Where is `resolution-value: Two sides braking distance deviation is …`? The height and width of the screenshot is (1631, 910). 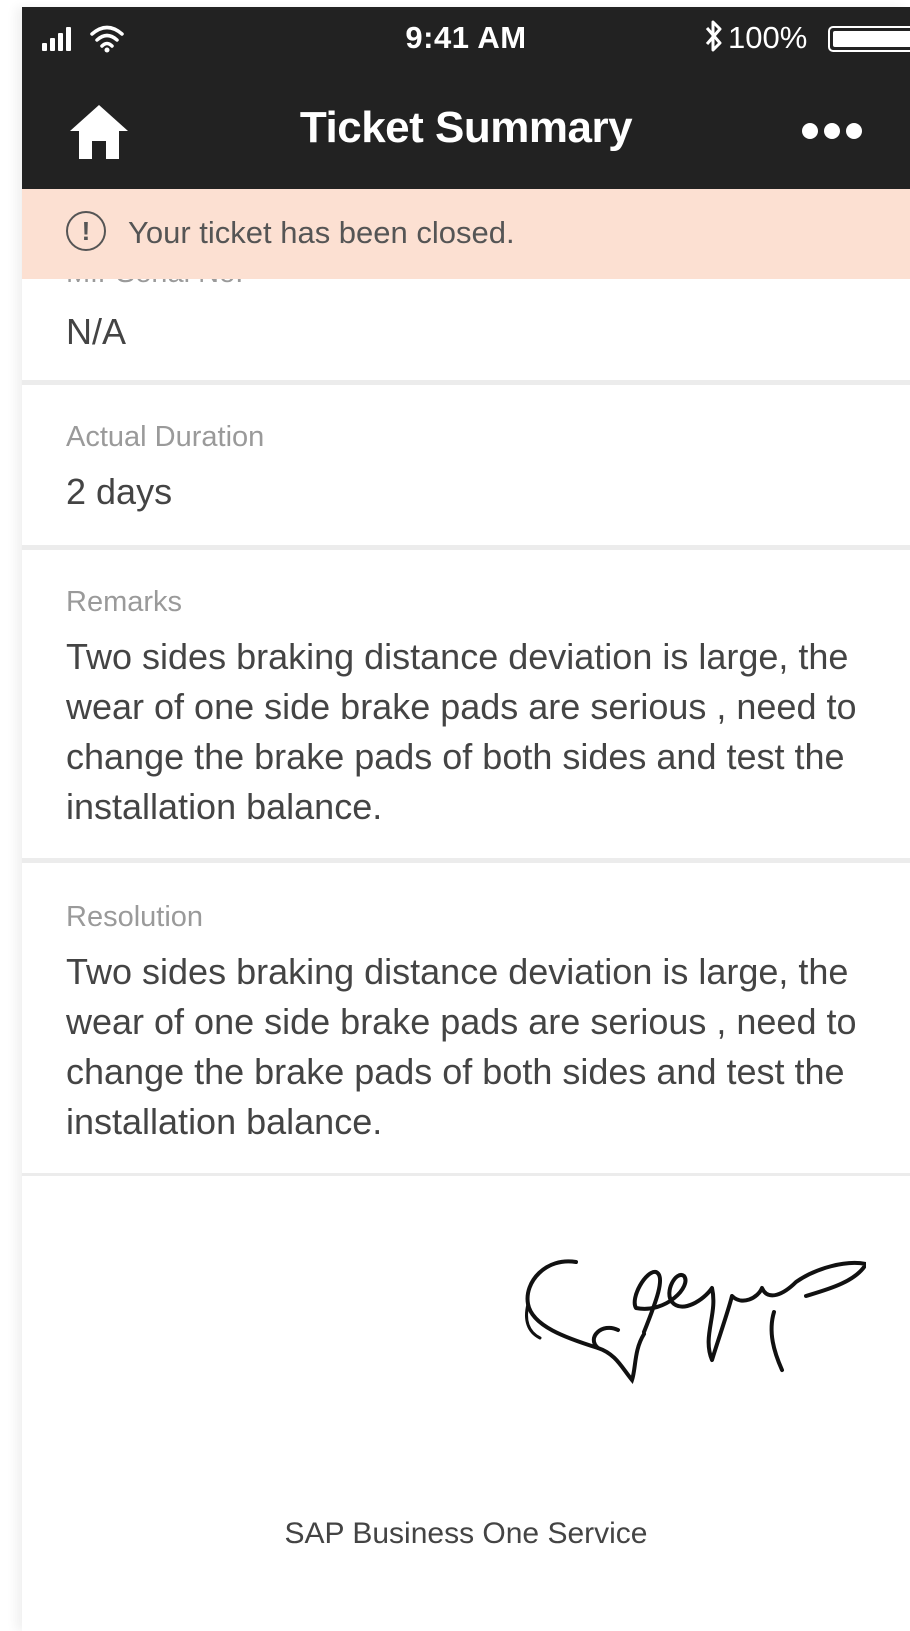
resolution-value: Two sides braking distance deviation is … is located at coordinates (461, 1046).